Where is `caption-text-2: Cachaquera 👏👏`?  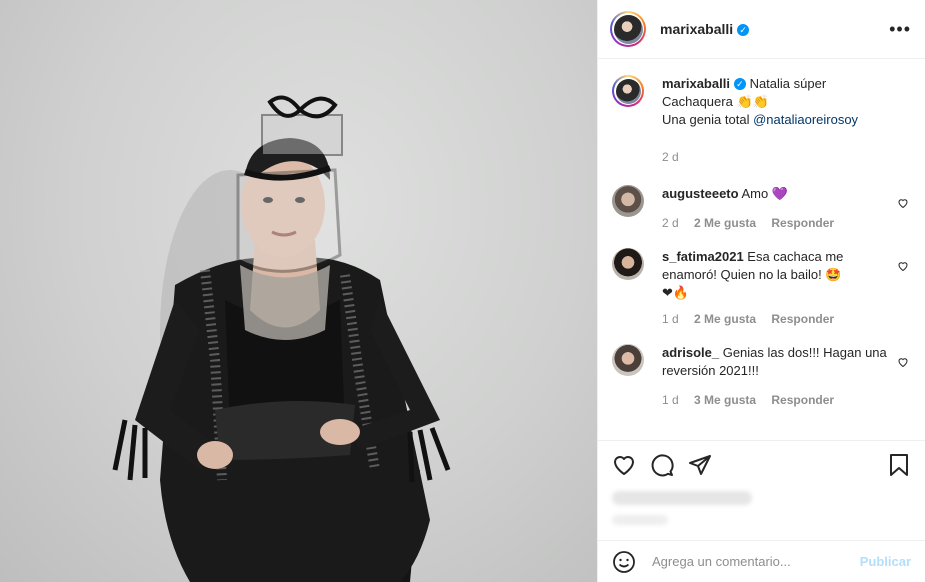
caption-text-2: Cachaquera 👏👏 is located at coordinates (715, 101).